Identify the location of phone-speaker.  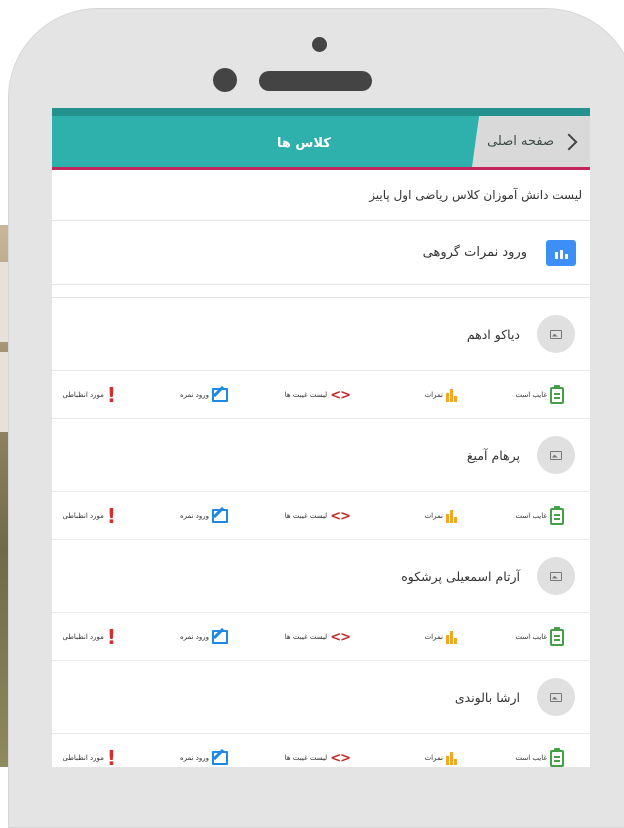
(315, 81).